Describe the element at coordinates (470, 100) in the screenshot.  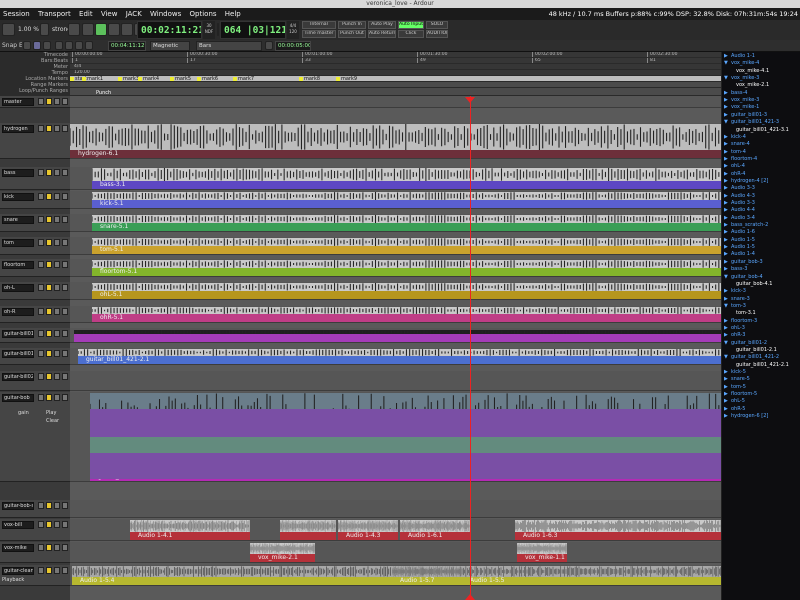
I see `playhead-top-marker` at that location.